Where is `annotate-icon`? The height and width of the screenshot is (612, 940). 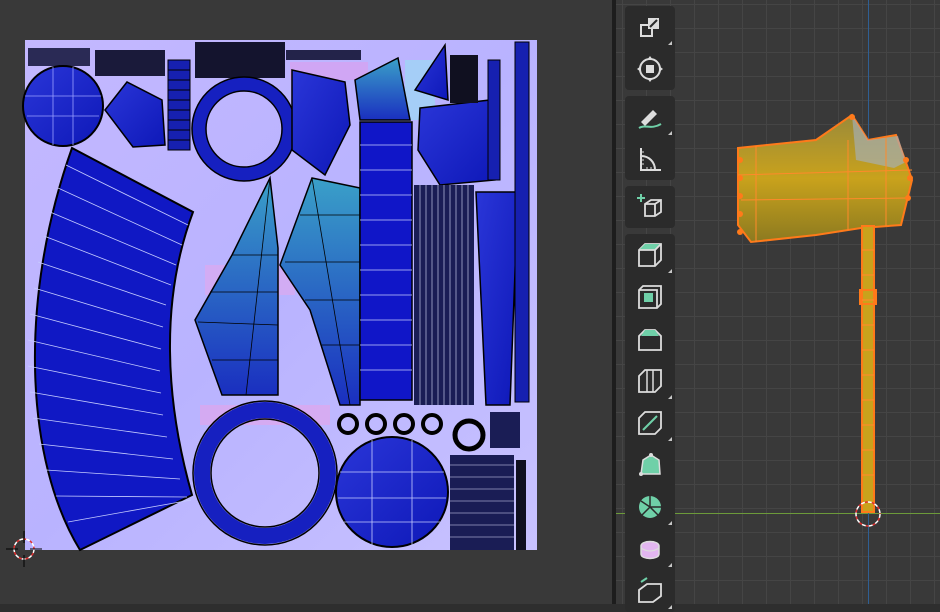
annotate-icon is located at coordinates (650, 119).